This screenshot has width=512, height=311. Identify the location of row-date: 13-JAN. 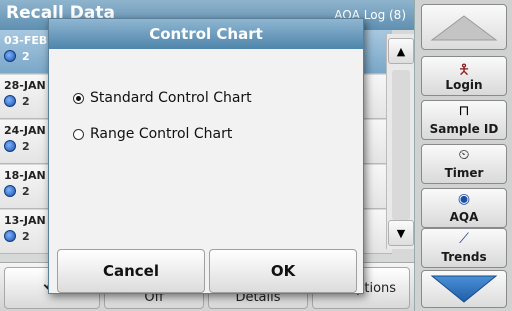
(25, 220).